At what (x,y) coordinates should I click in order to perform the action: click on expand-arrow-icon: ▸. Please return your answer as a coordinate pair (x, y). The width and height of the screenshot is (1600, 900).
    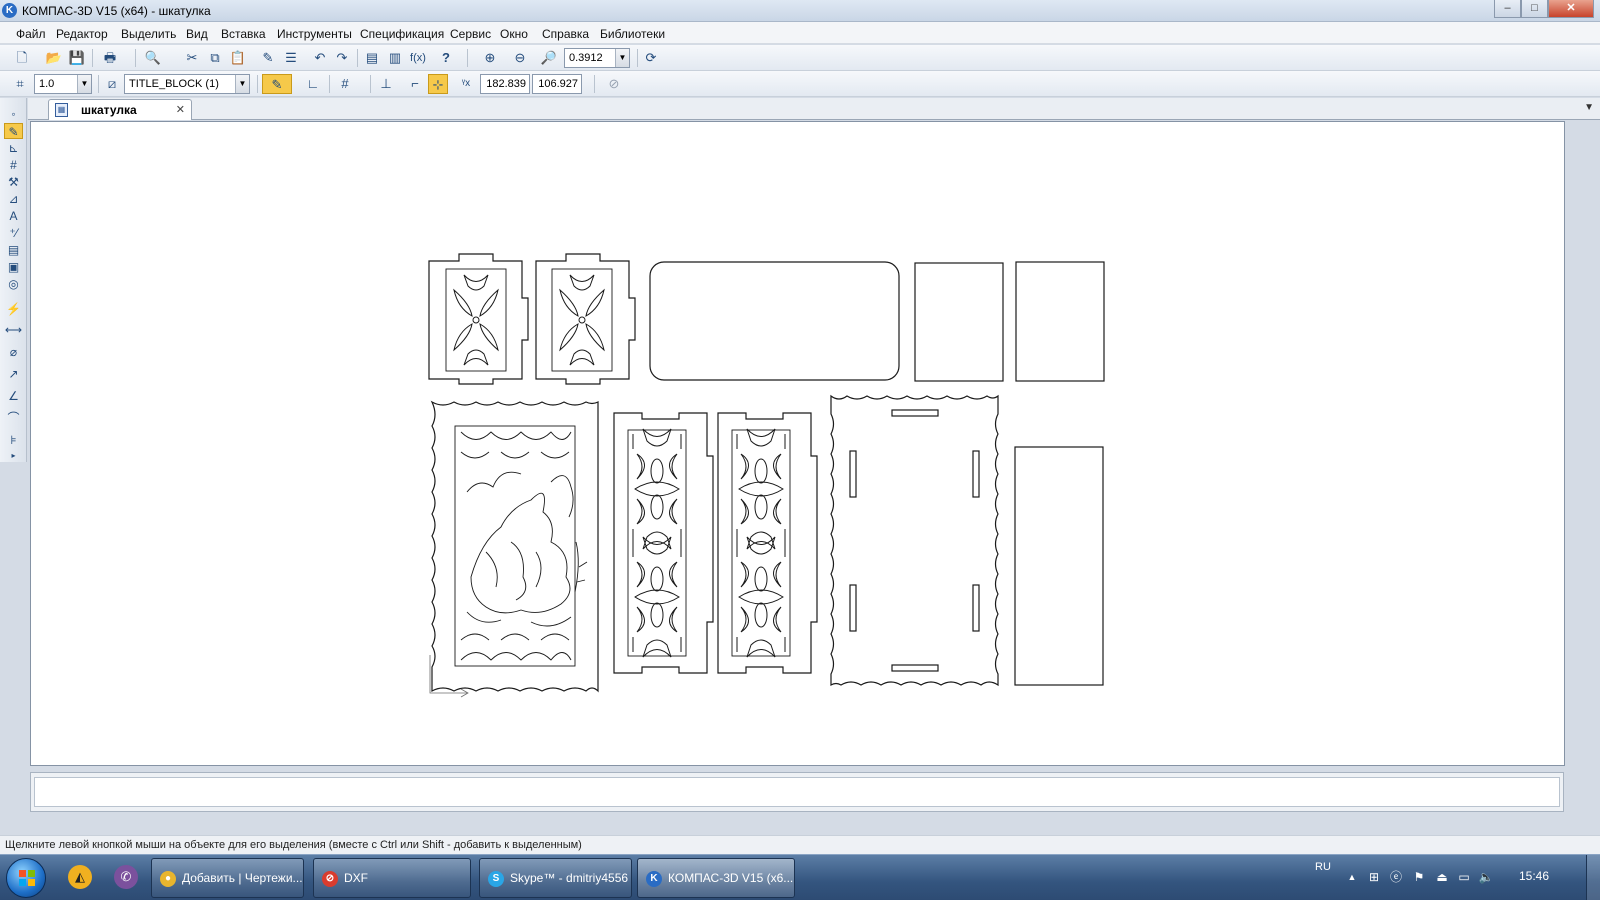
    Looking at the image, I should click on (13, 456).